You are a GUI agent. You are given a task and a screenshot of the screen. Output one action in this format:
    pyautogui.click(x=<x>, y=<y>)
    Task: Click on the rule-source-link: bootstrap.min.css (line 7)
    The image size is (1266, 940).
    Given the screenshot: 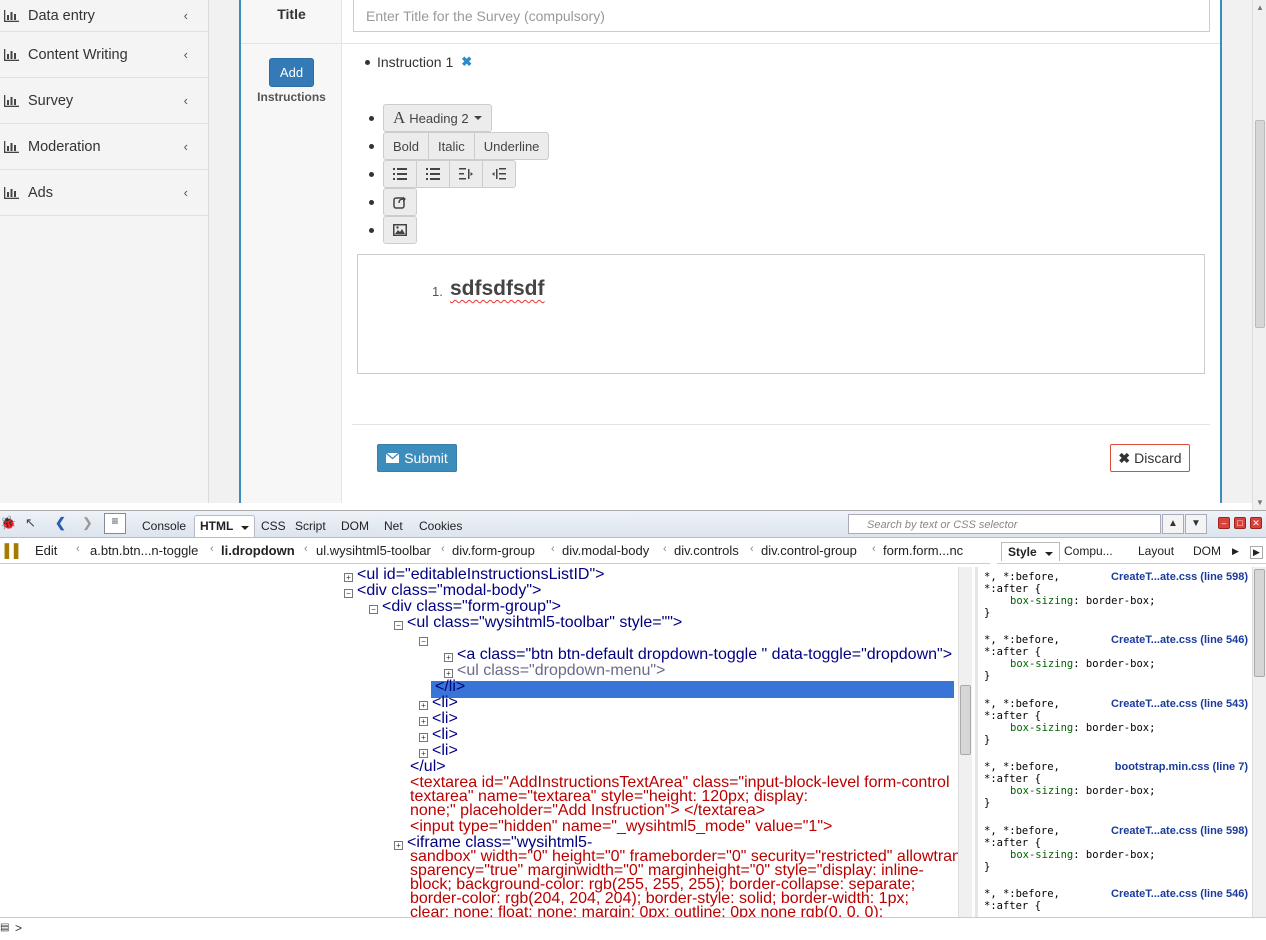 What is the action you would take?
    pyautogui.click(x=1181, y=767)
    